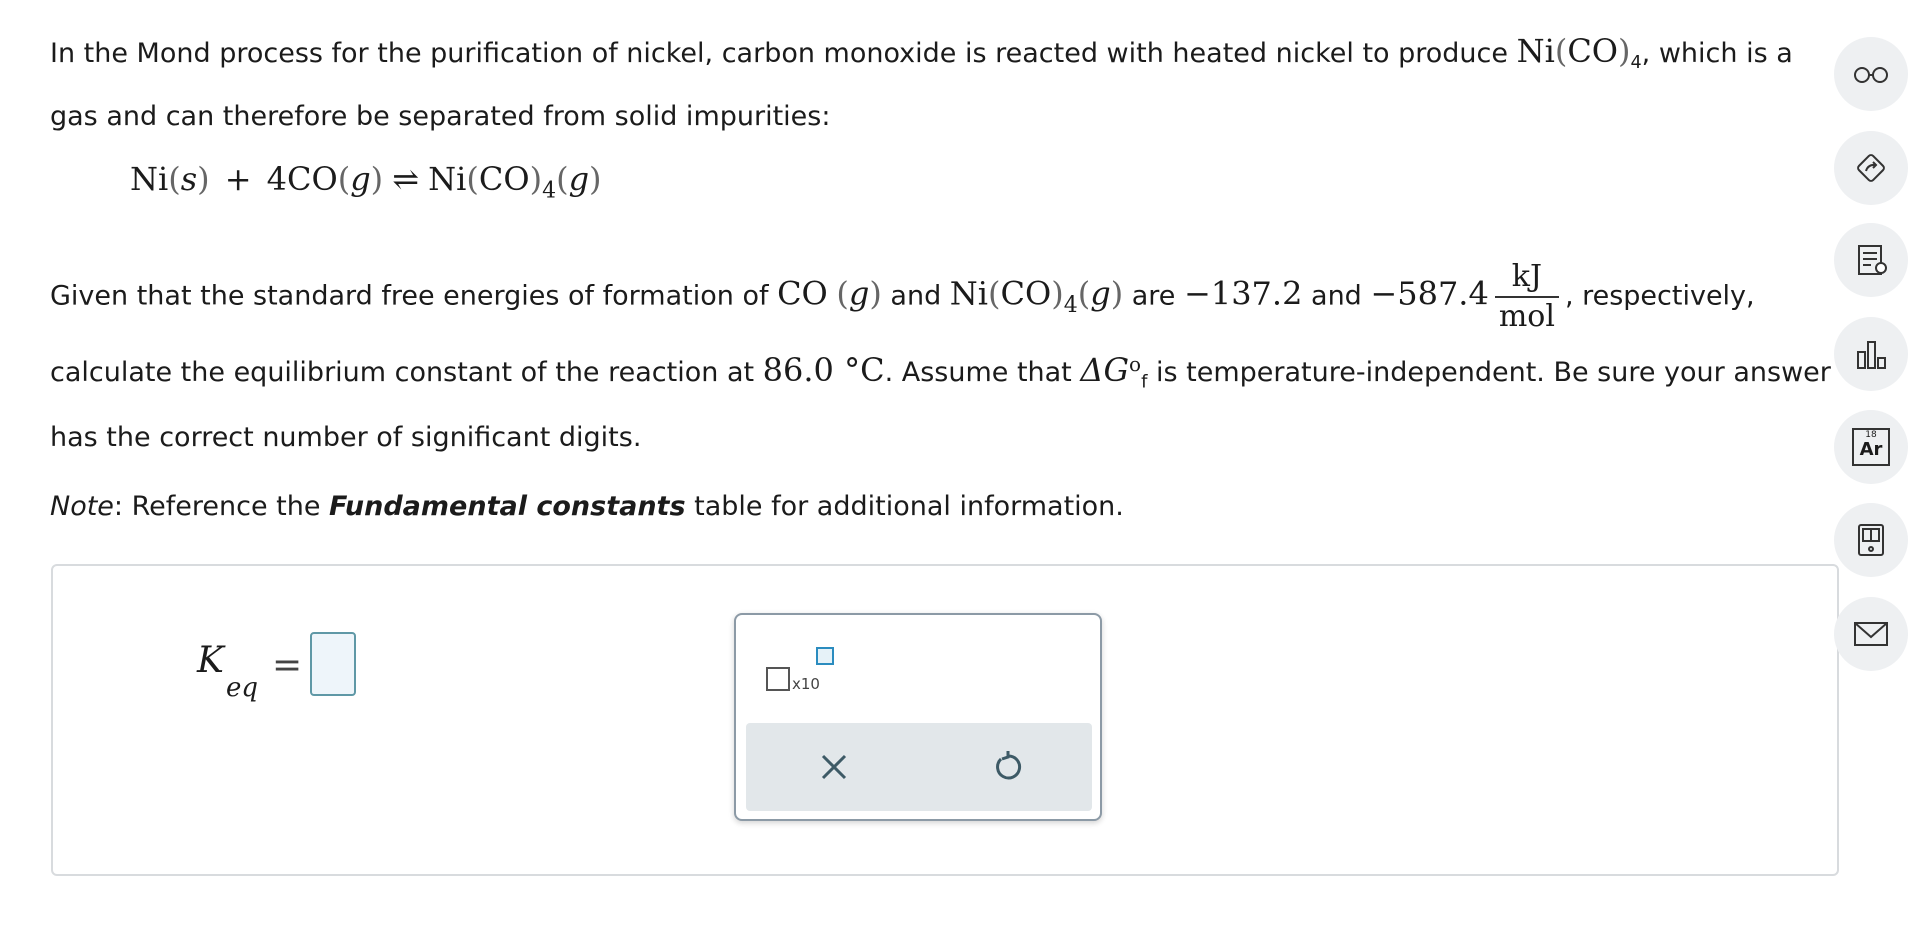 The height and width of the screenshot is (947, 1932). I want to click on value-co: −137.2, so click(1243, 293).